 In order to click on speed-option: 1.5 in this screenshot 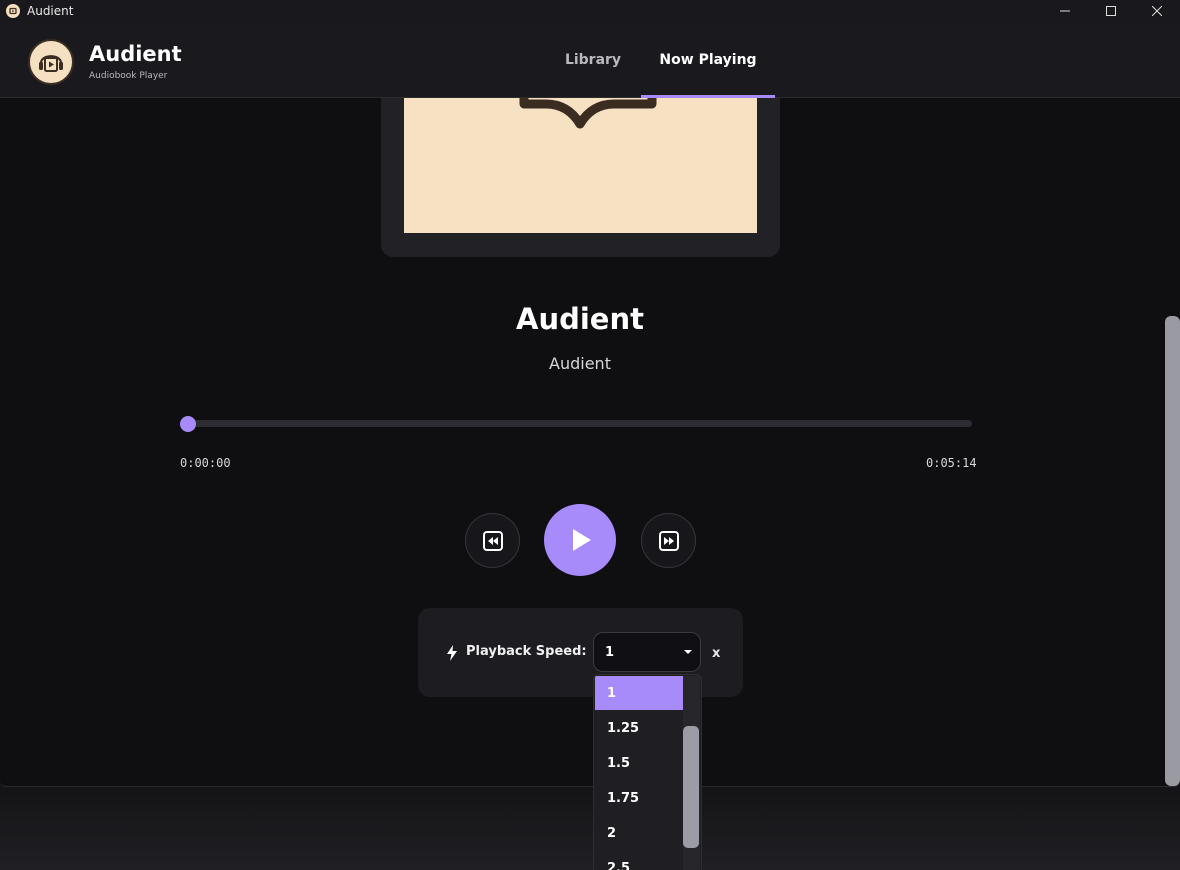, I will do `click(639, 763)`.